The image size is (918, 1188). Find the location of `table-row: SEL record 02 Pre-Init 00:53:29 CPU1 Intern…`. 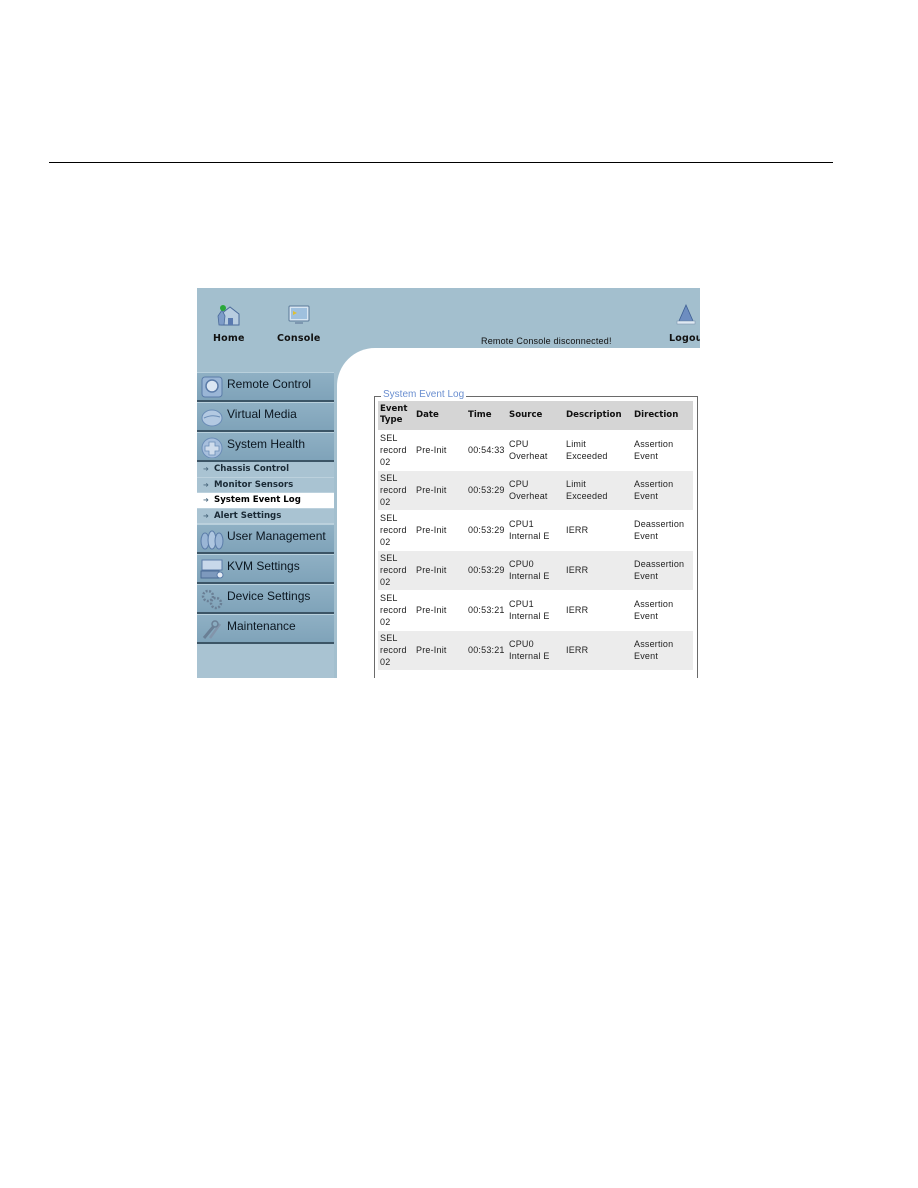

table-row: SEL record 02 Pre-Init 00:53:29 CPU1 Intern… is located at coordinates (535, 529).